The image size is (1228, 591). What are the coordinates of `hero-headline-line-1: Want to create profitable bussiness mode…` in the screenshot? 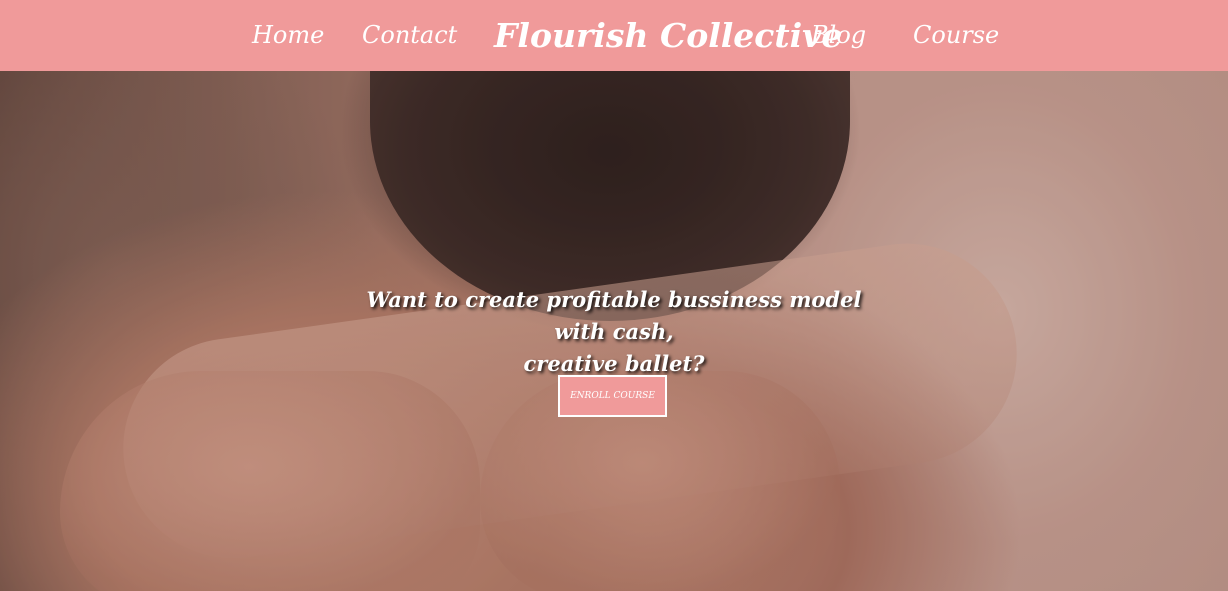 It's located at (614, 315).